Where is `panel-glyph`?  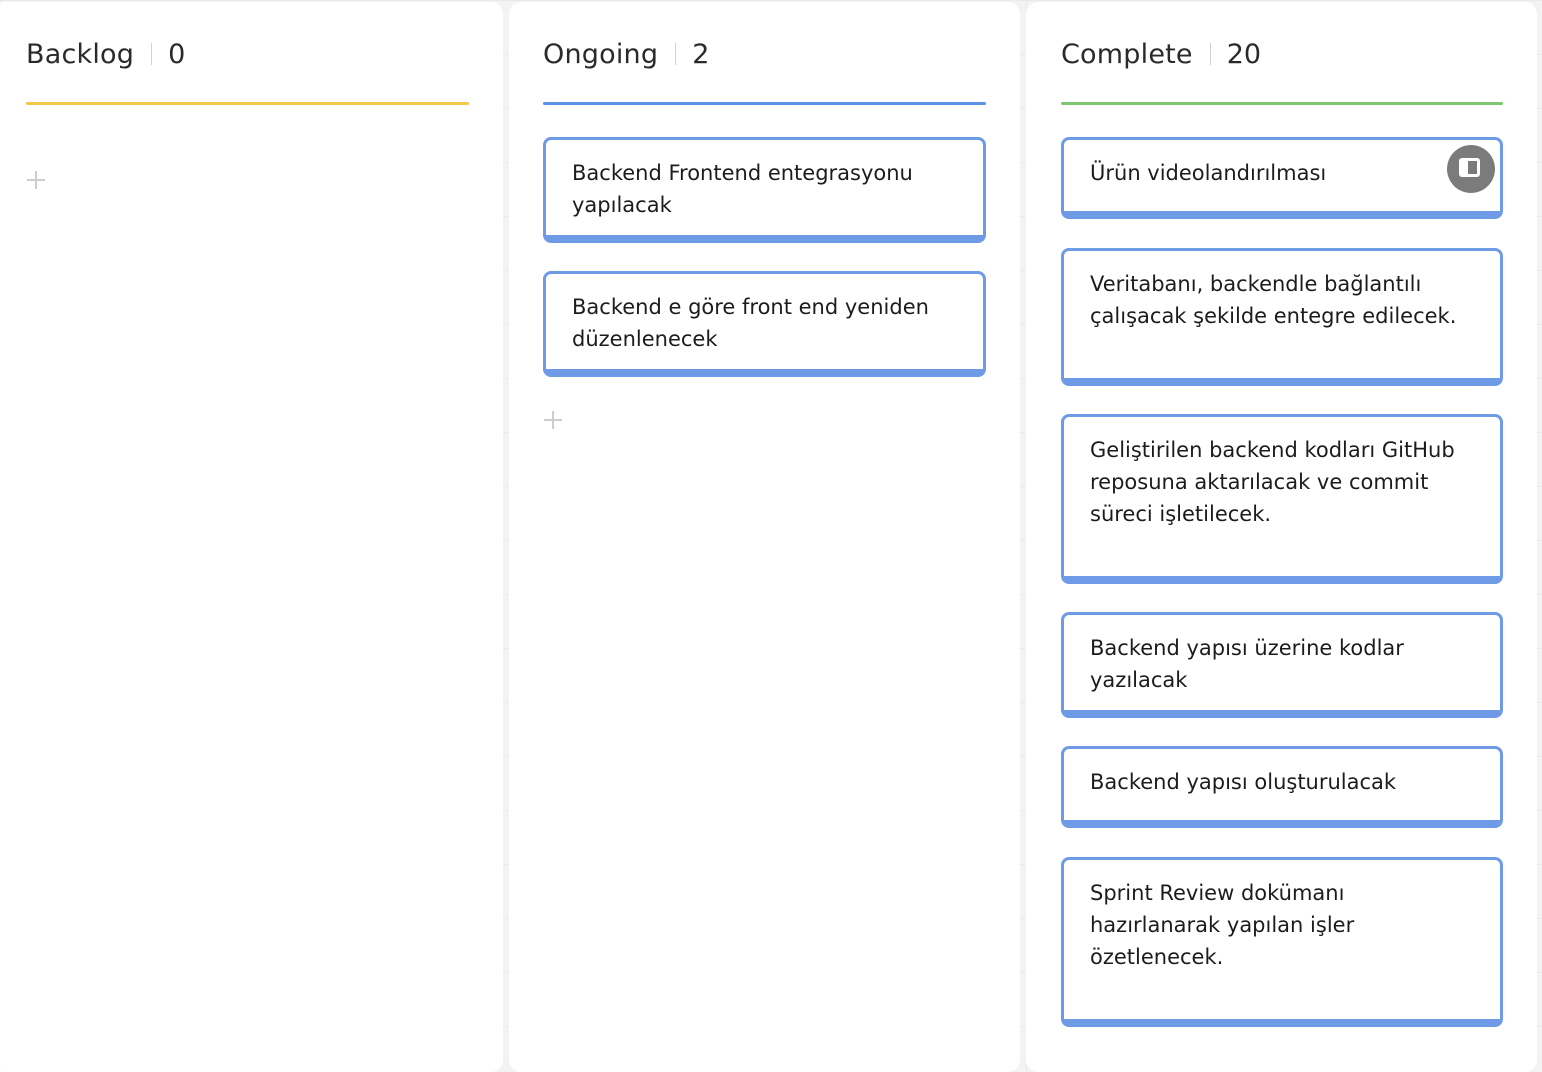 panel-glyph is located at coordinates (1469, 167).